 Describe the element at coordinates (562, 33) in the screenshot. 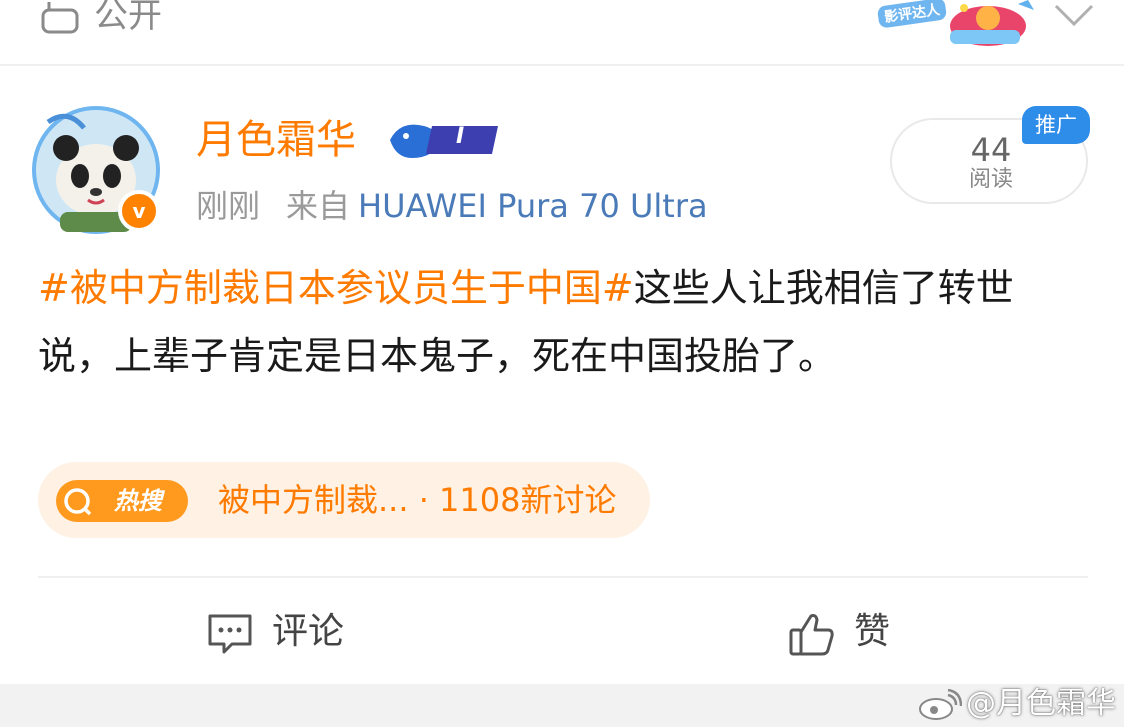

I see `top-strip: 公开 影评达人` at that location.